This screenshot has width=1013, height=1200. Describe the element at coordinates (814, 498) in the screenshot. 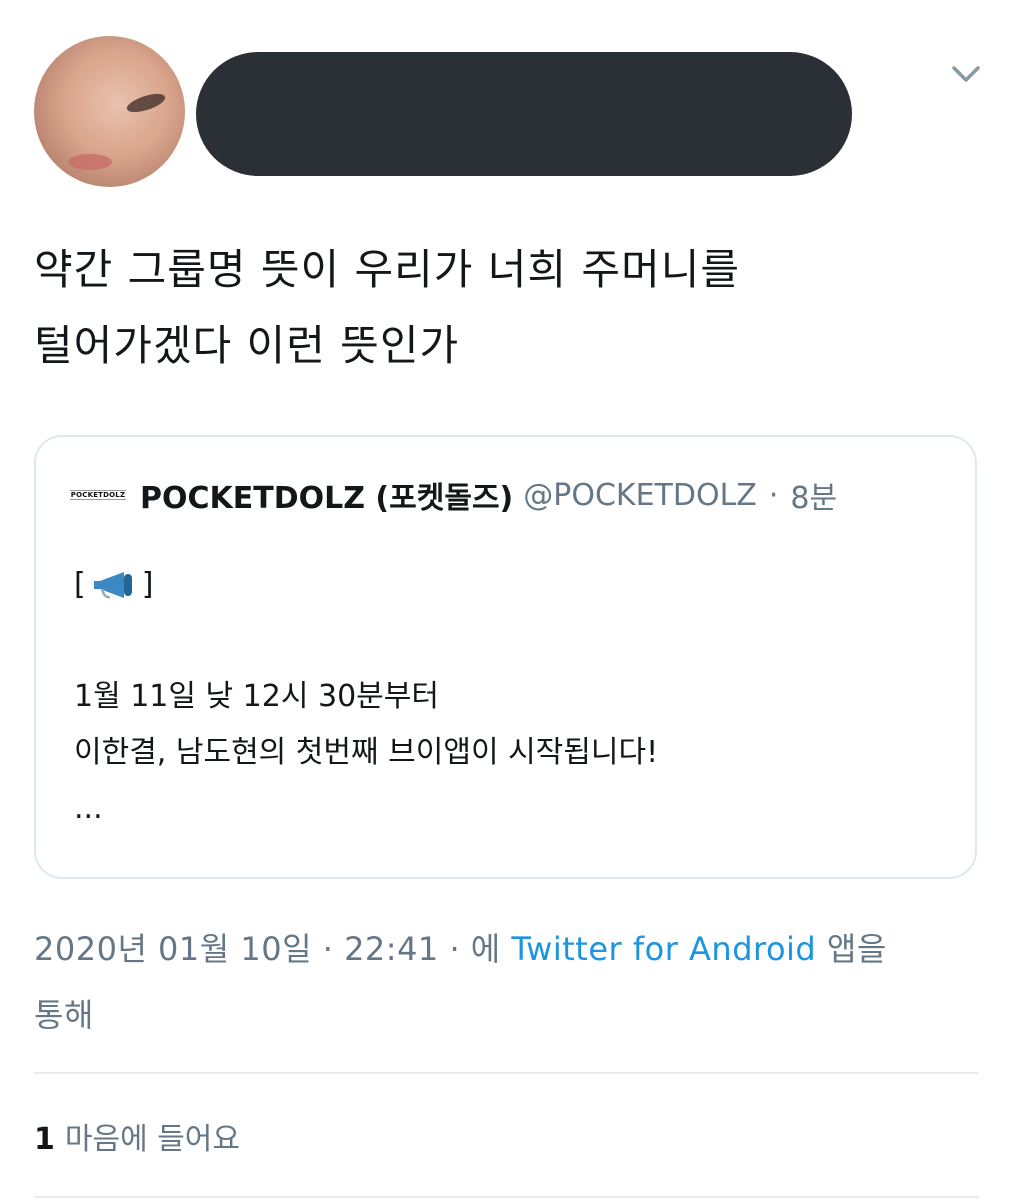

I see `quoted-tweet-time: 8분` at that location.